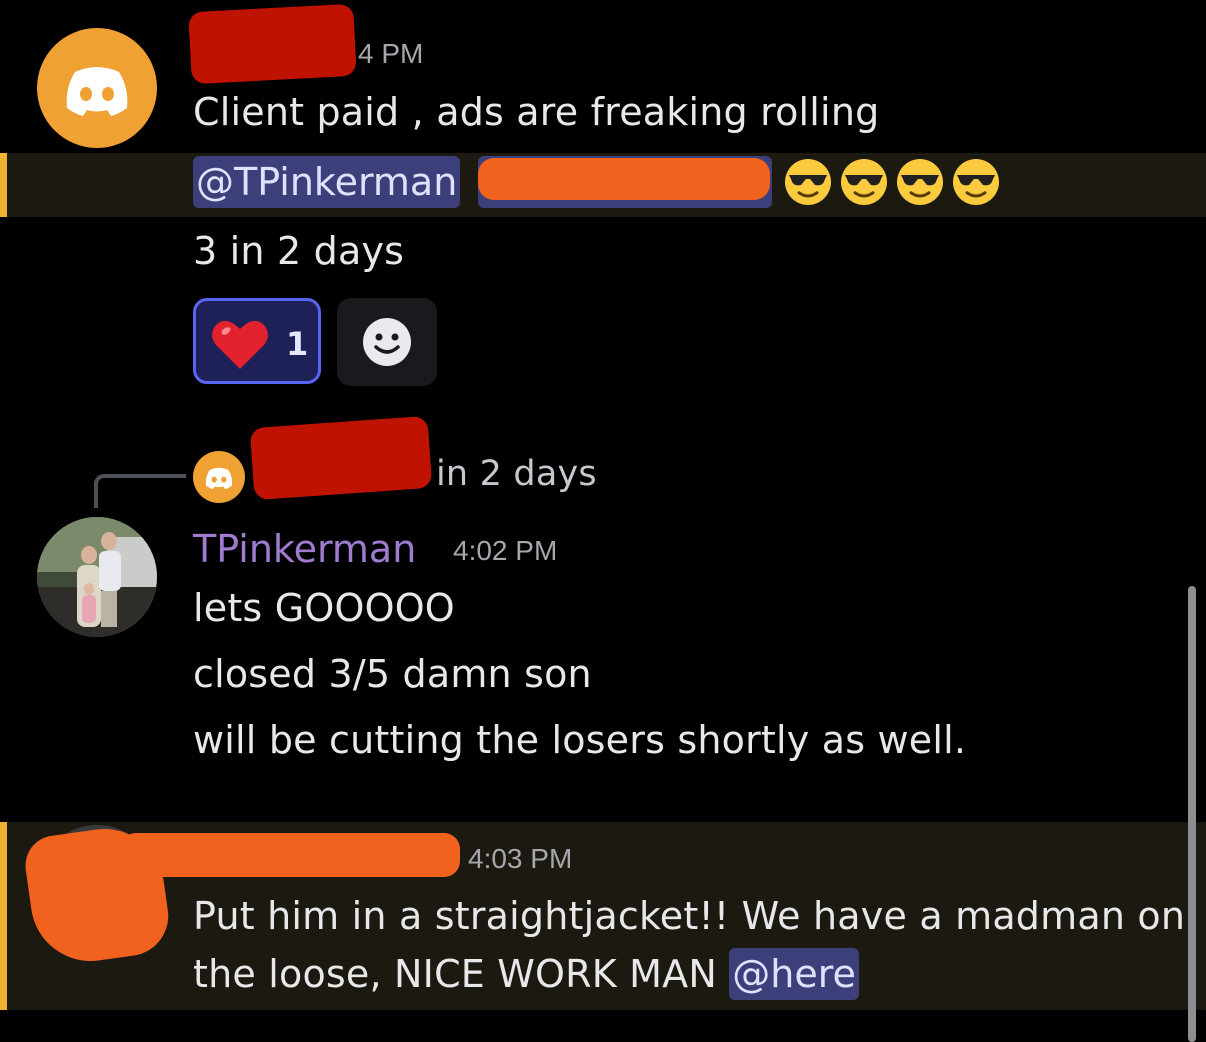  I want to click on profile-photo-icon, so click(97, 577).